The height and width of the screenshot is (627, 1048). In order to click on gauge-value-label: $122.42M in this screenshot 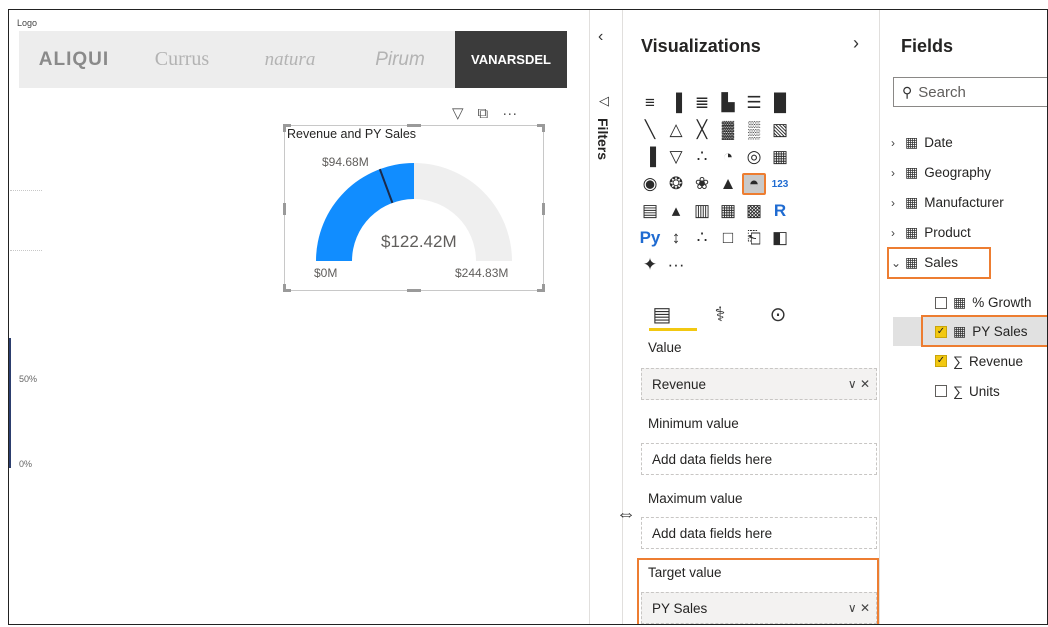, I will do `click(419, 241)`.